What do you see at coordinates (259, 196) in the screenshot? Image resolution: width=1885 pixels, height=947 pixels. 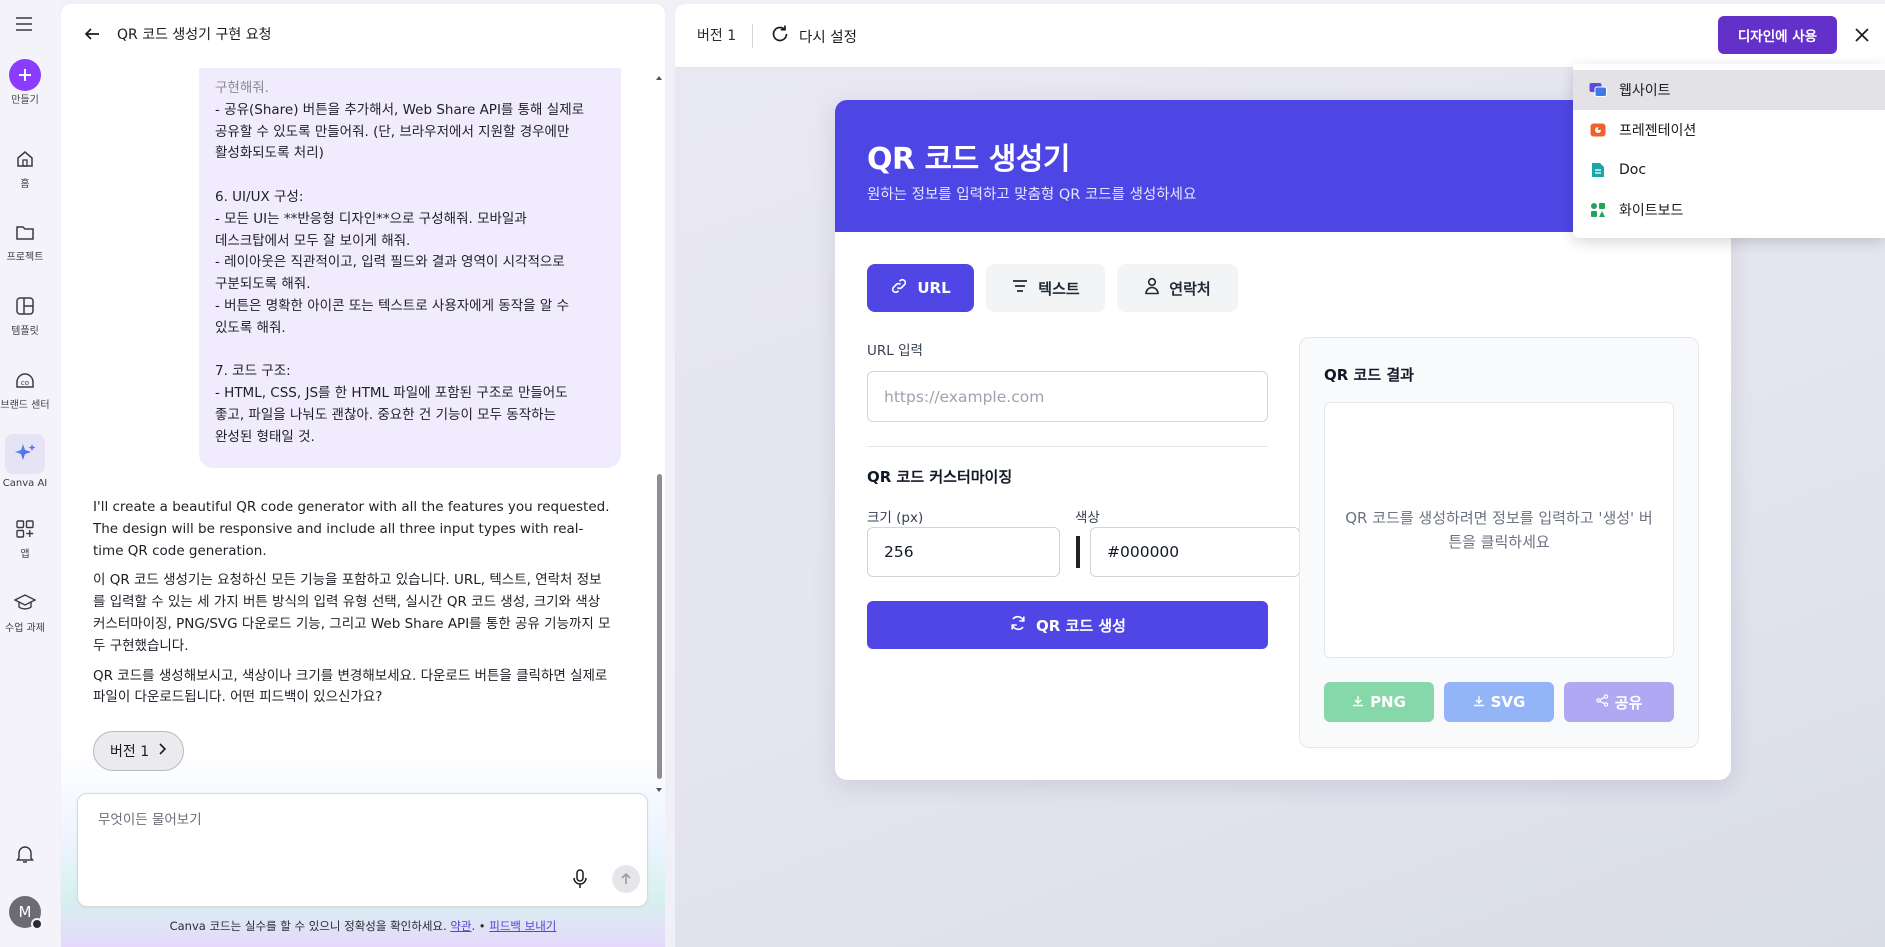 I see `user-line: 6. UI/UX 구성:` at bounding box center [259, 196].